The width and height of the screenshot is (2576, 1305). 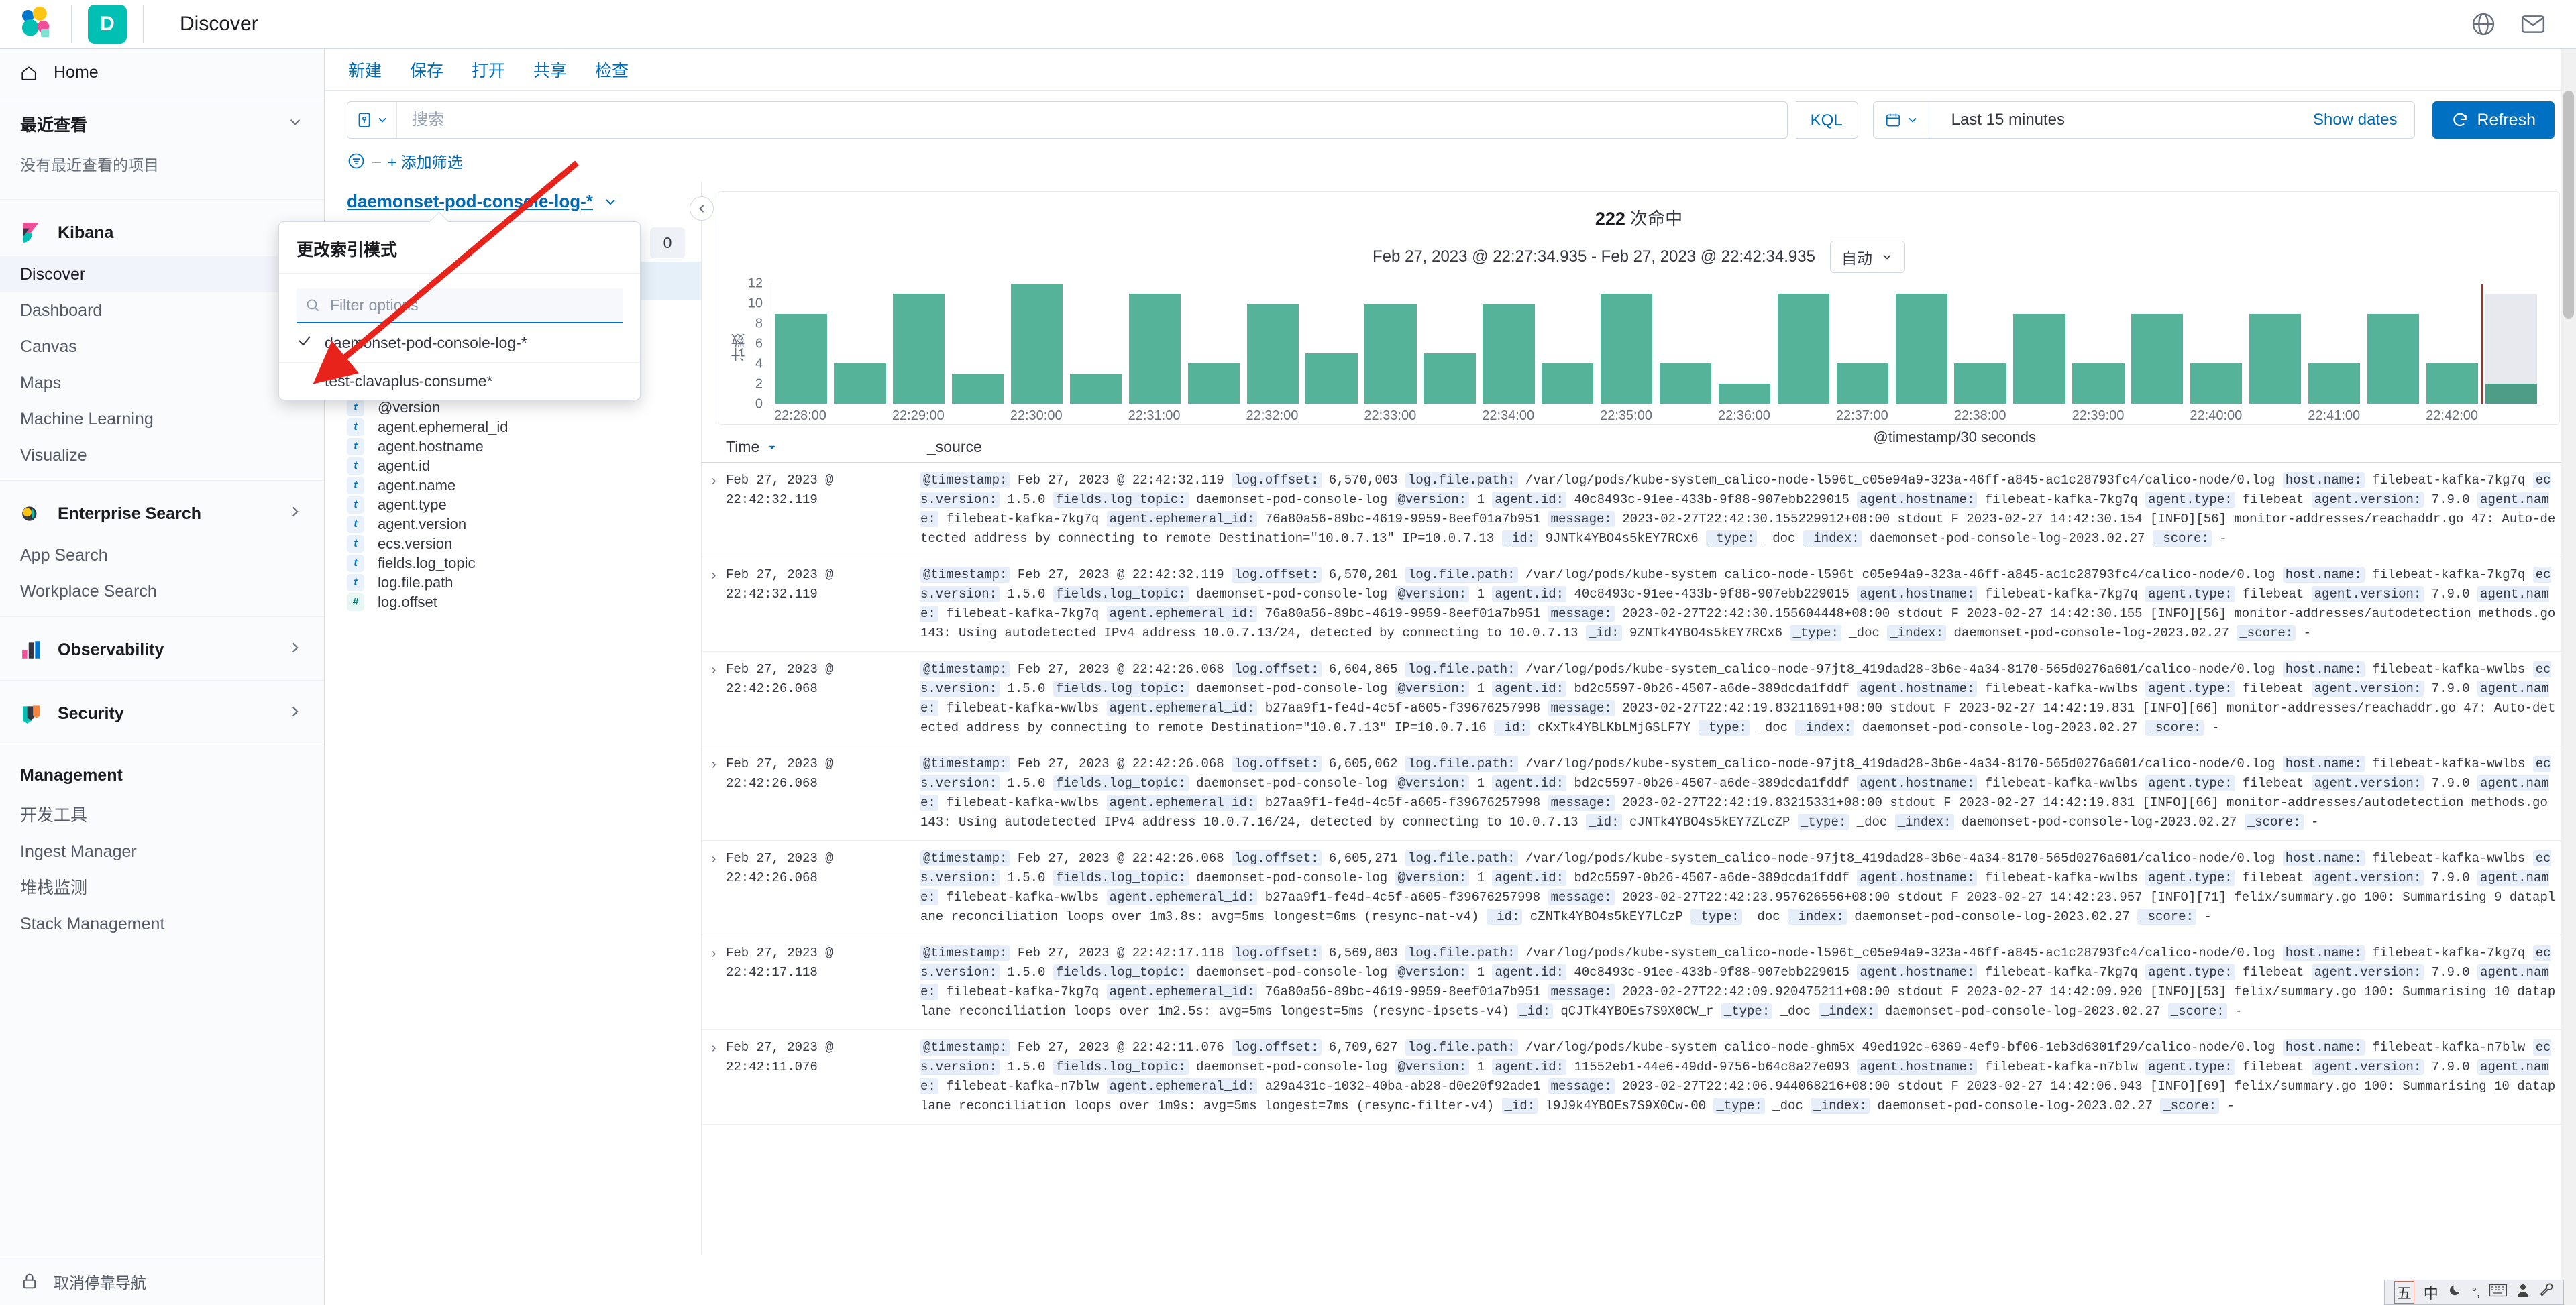 I want to click on field-item-agent-hostname: t agent.hostname, so click(x=518, y=446).